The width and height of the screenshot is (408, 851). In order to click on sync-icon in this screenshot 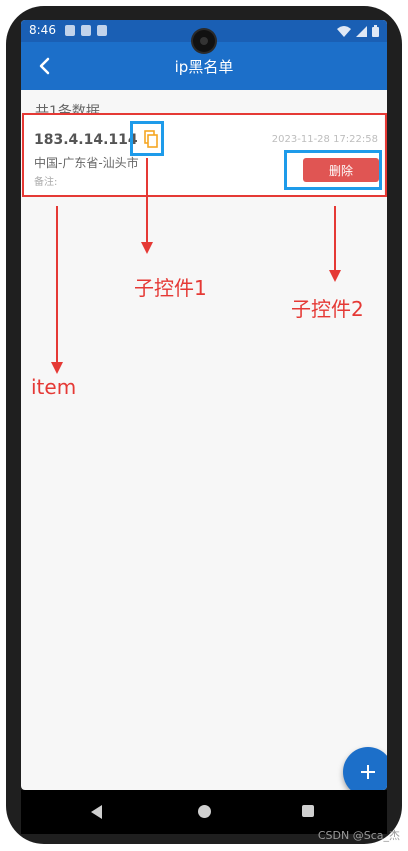, I will do `click(102, 30)`.